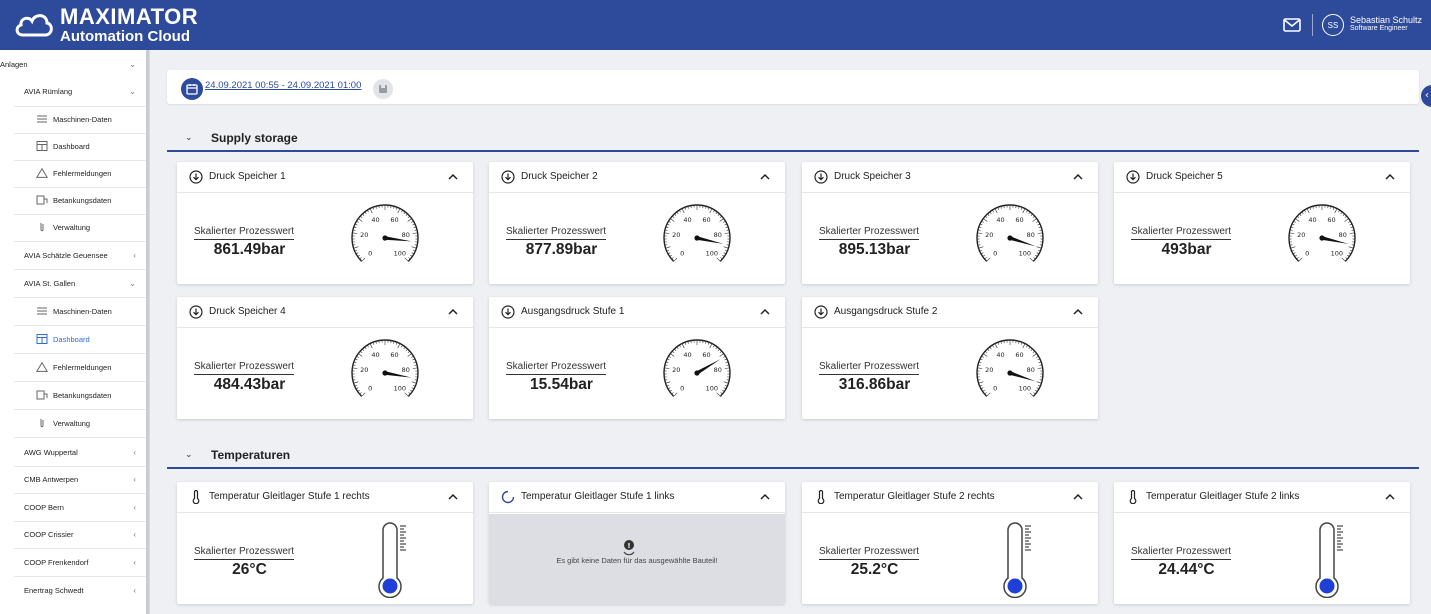  I want to click on process-value: 895.13bar, so click(874, 249).